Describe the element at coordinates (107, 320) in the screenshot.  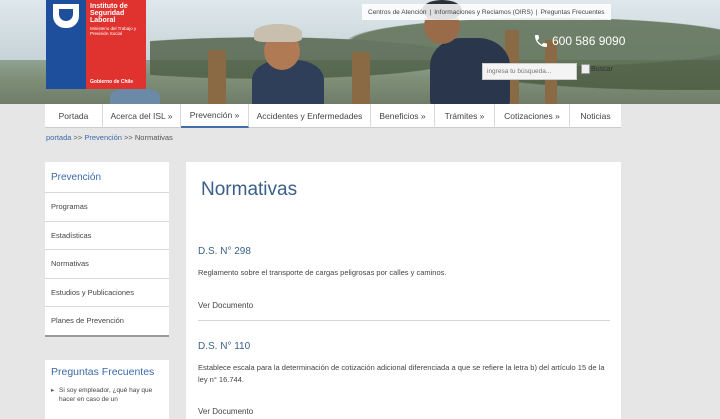
I see `sidebar-item-planes: Planes de Prevención` at that location.